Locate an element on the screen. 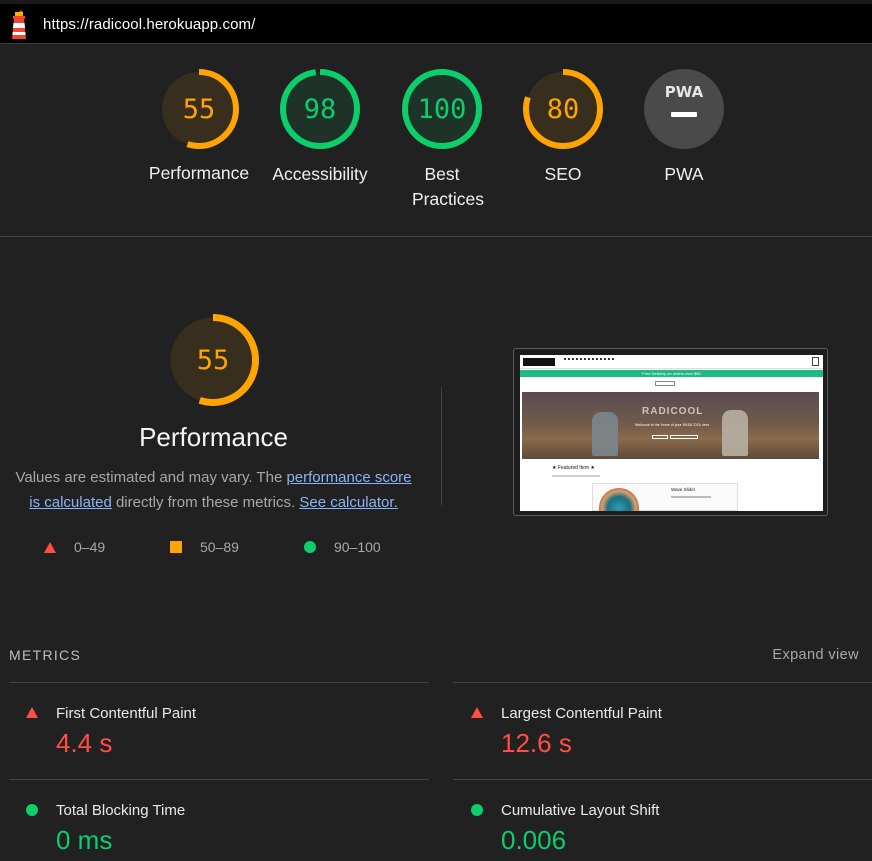 The image size is (872, 861). legend-fail-range: 0–49 is located at coordinates (90, 547).